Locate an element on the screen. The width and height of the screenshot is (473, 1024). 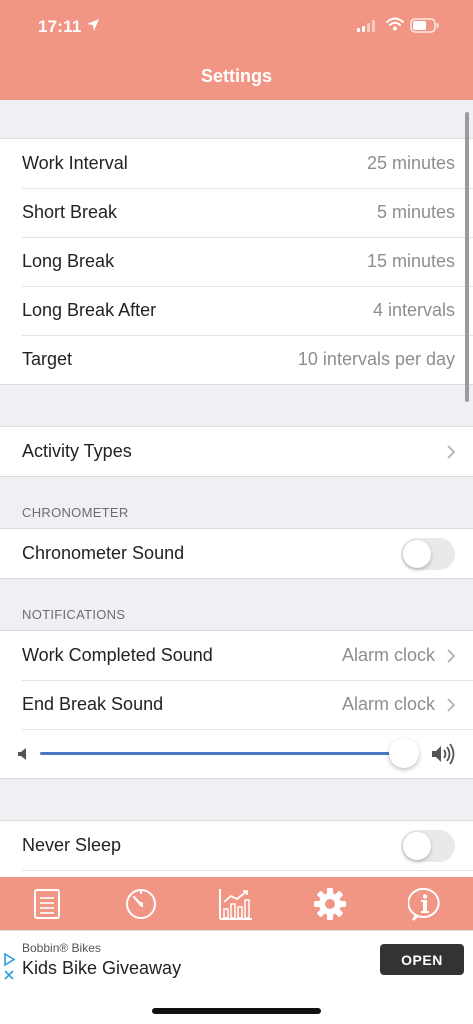
tab-settings is located at coordinates (330, 904).